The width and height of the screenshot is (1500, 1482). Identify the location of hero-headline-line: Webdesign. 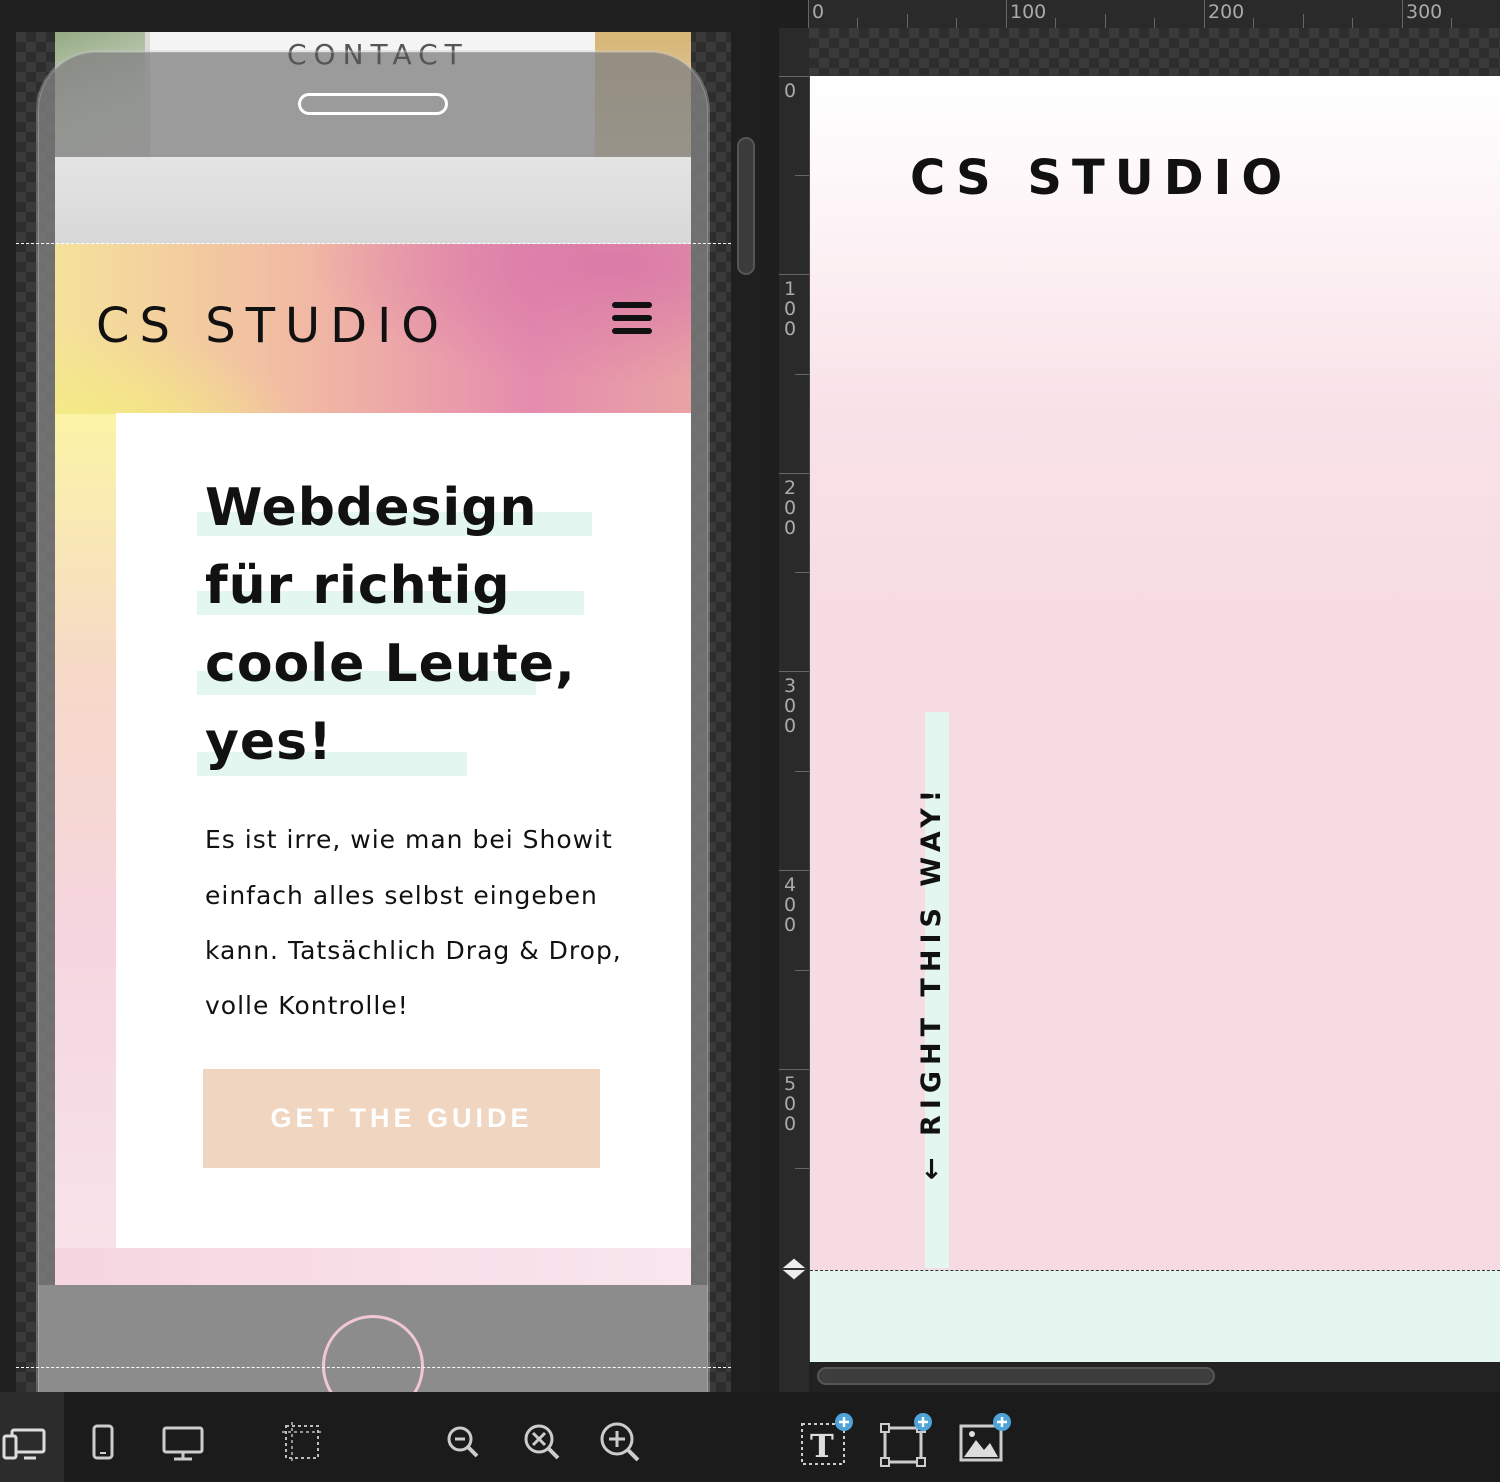
(371, 508).